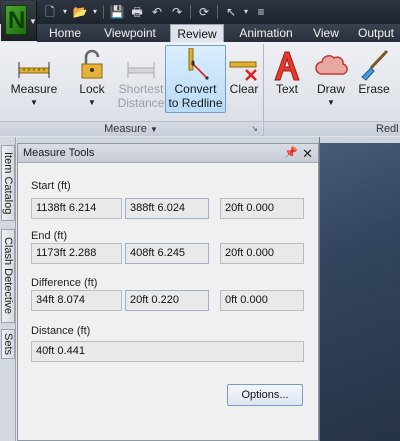 This screenshot has width=400, height=441. Describe the element at coordinates (286, 89) in the screenshot. I see `text-label: Text` at that location.